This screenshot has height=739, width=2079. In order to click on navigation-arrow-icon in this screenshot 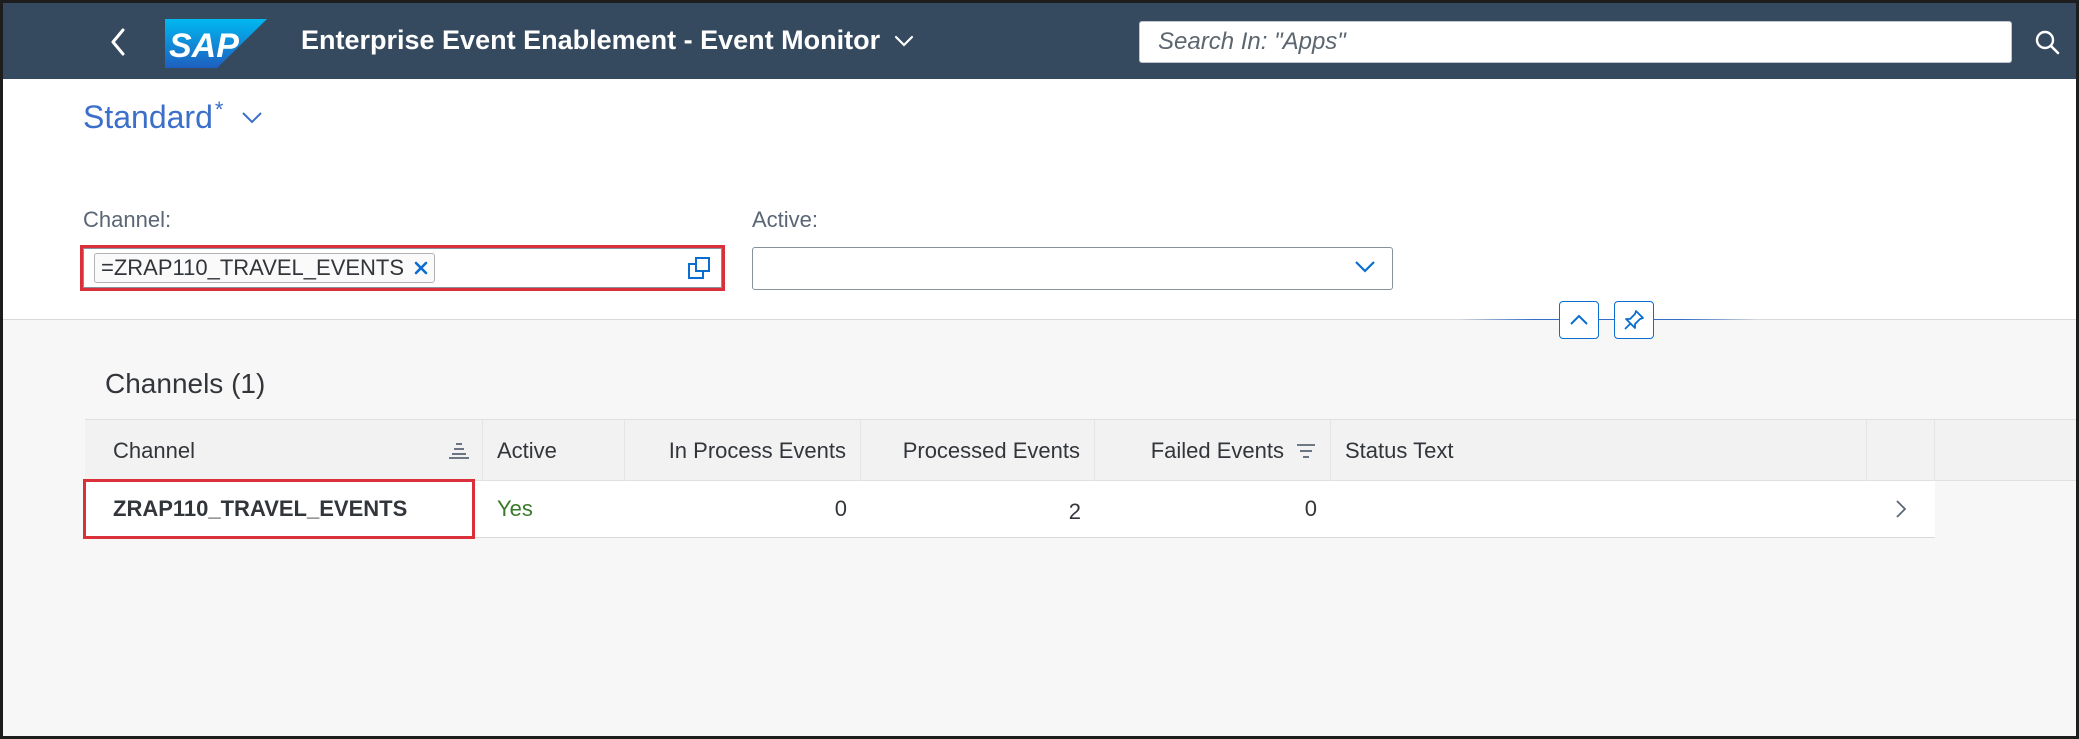, I will do `click(1901, 509)`.